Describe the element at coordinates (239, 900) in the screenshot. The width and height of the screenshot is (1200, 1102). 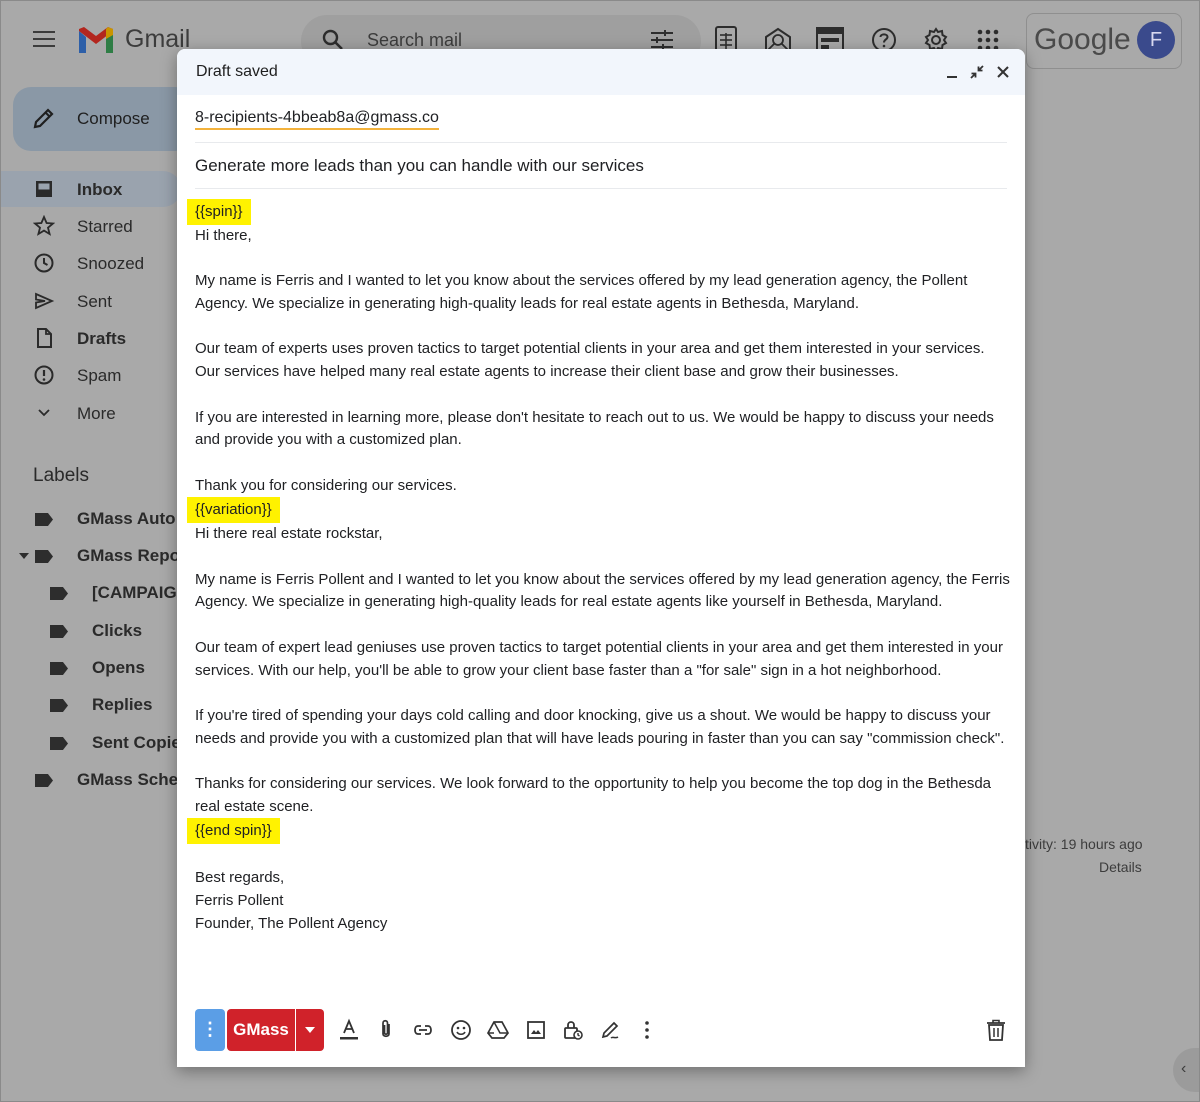
I see `signature-name: Ferris Pollent` at that location.